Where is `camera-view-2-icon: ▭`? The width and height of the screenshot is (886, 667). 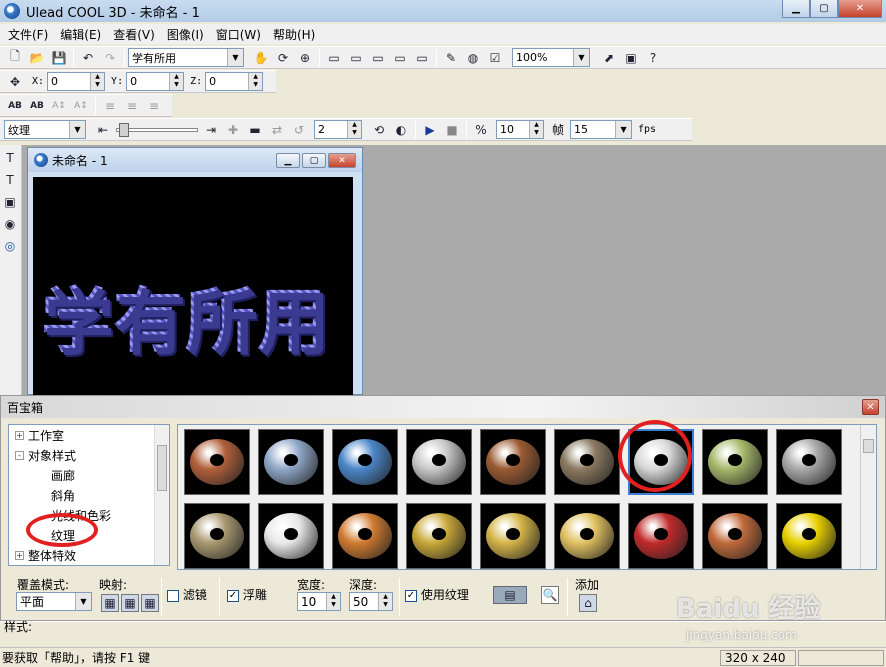
camera-view-2-icon: ▭ is located at coordinates (356, 58).